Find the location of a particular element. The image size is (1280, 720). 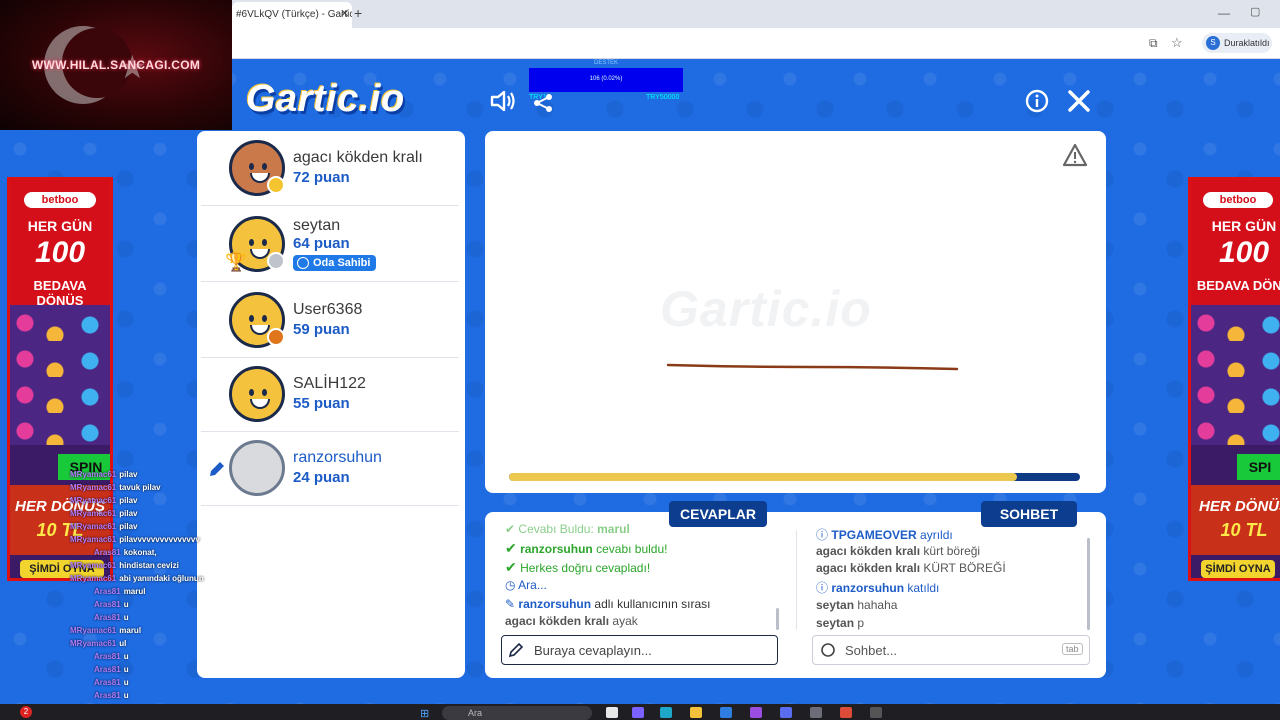

player-row: agacı kökden kralı 72 puan is located at coordinates (330, 168).